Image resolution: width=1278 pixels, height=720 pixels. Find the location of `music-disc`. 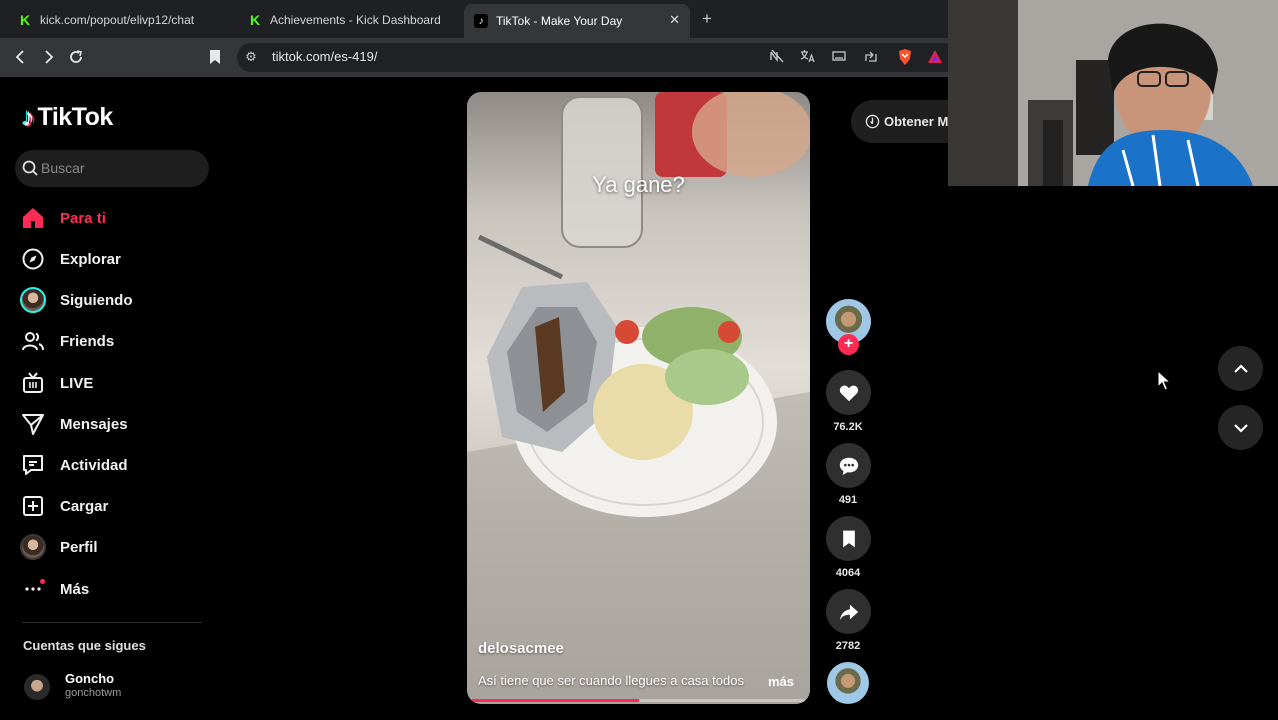

music-disc is located at coordinates (848, 683).